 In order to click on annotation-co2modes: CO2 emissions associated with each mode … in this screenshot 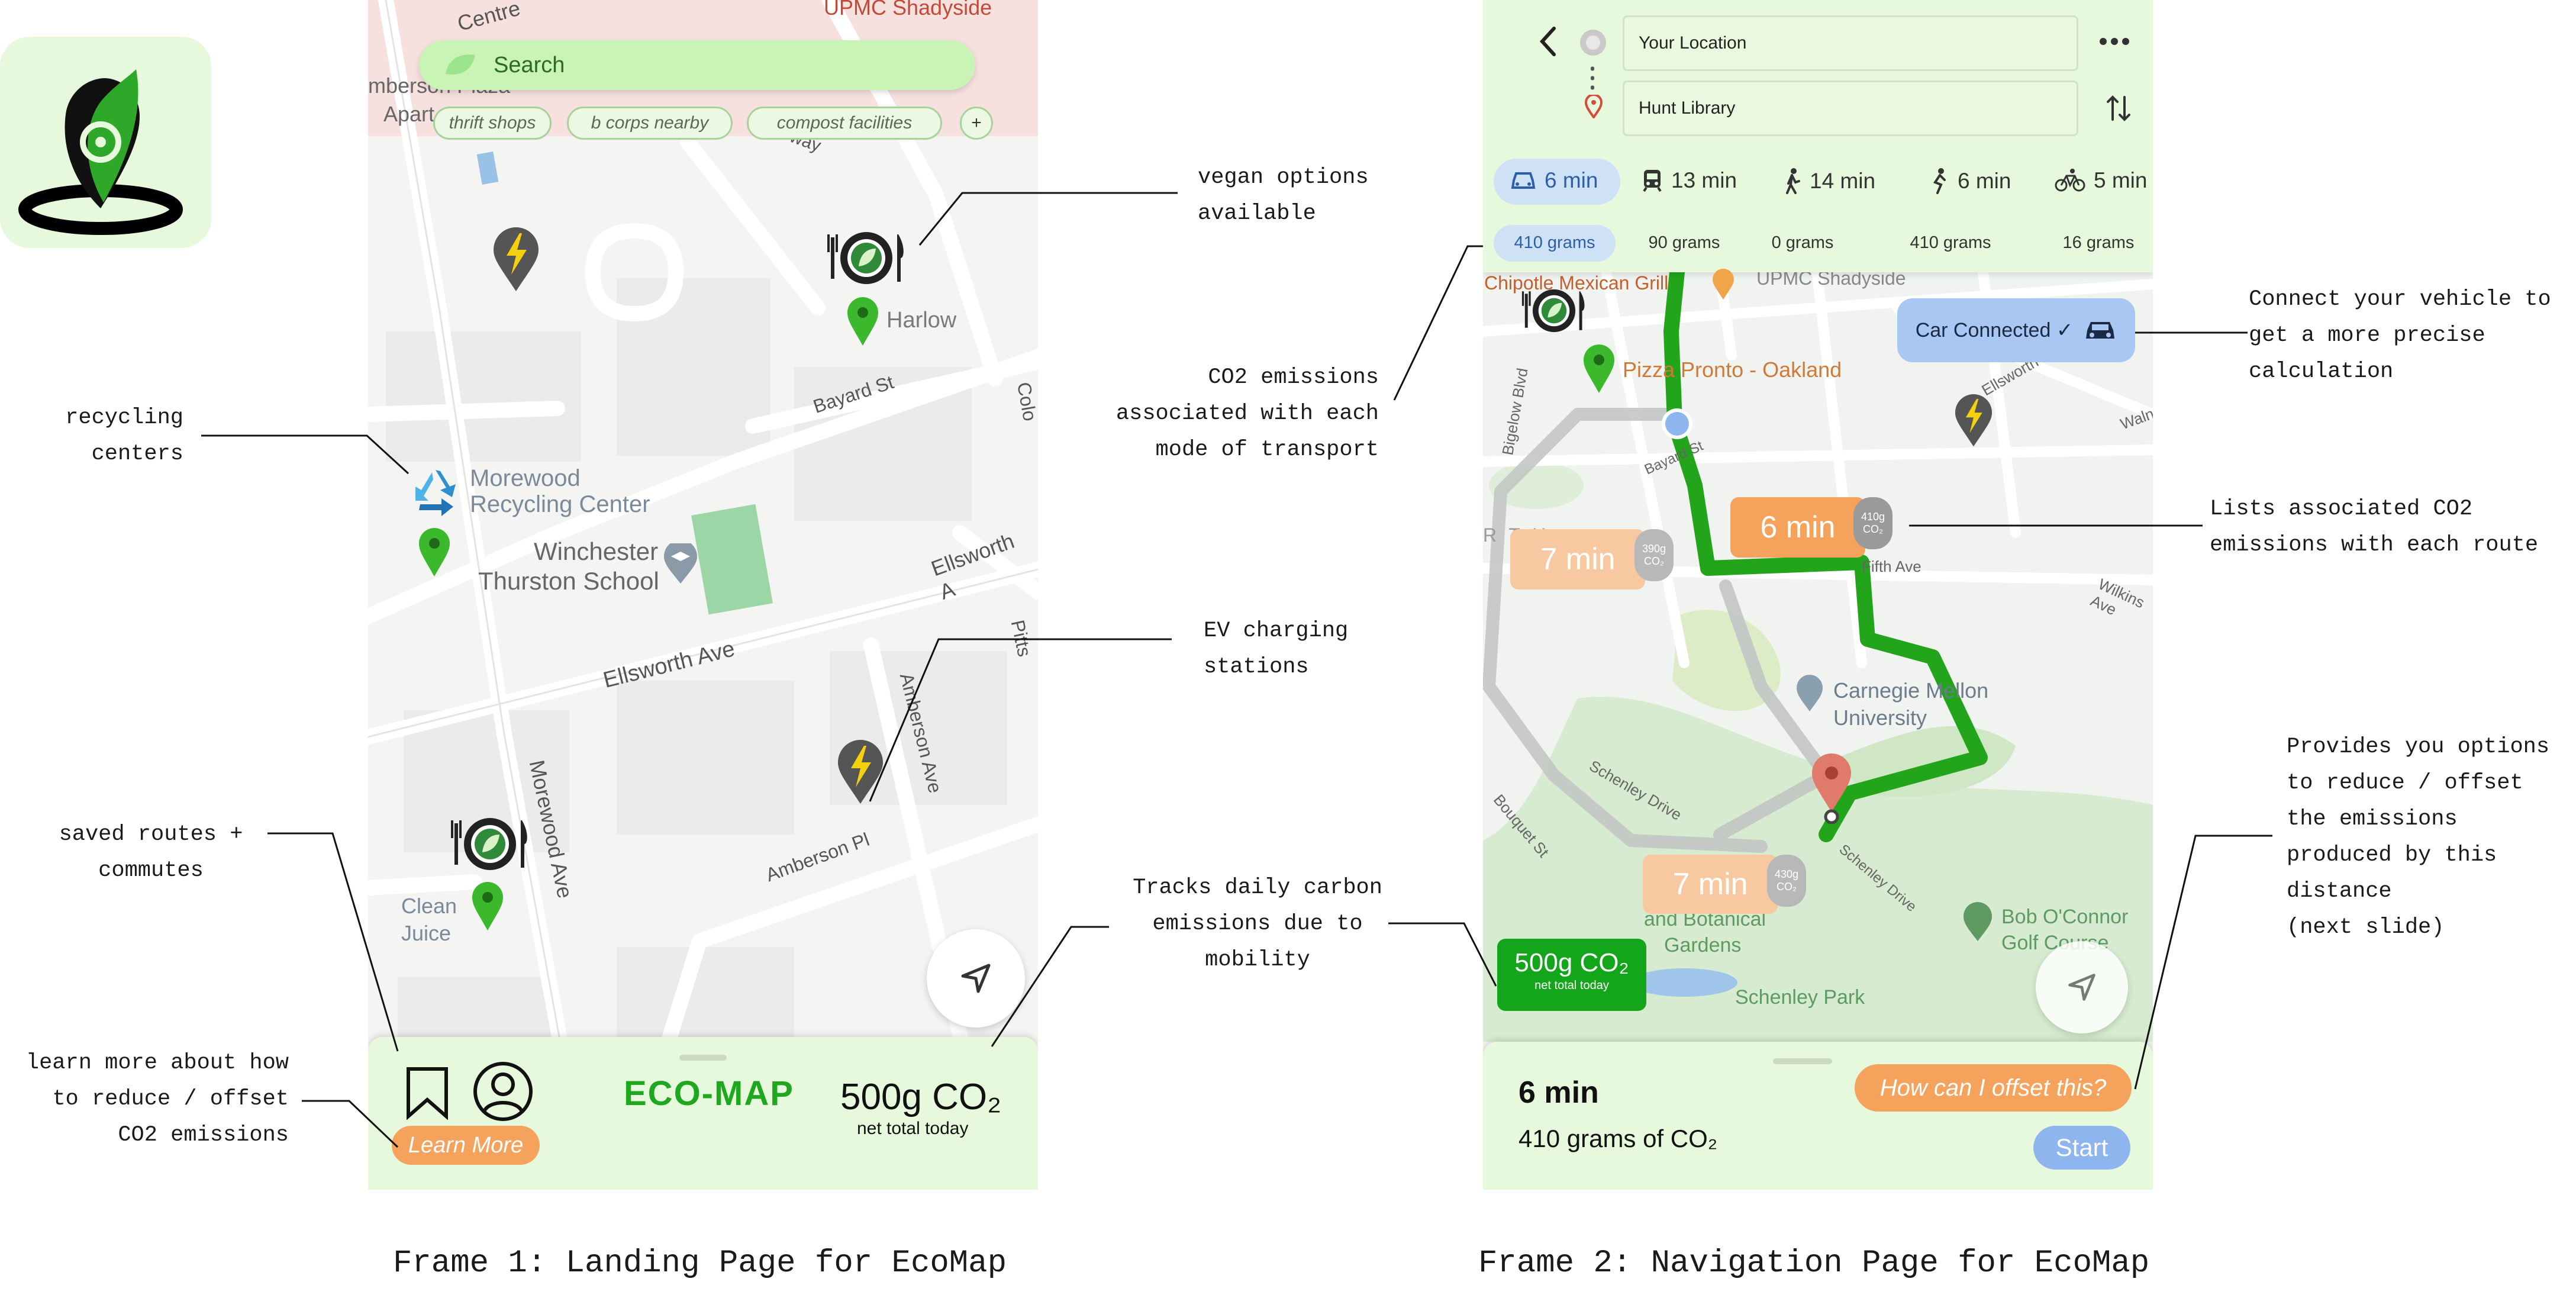, I will do `click(1247, 413)`.